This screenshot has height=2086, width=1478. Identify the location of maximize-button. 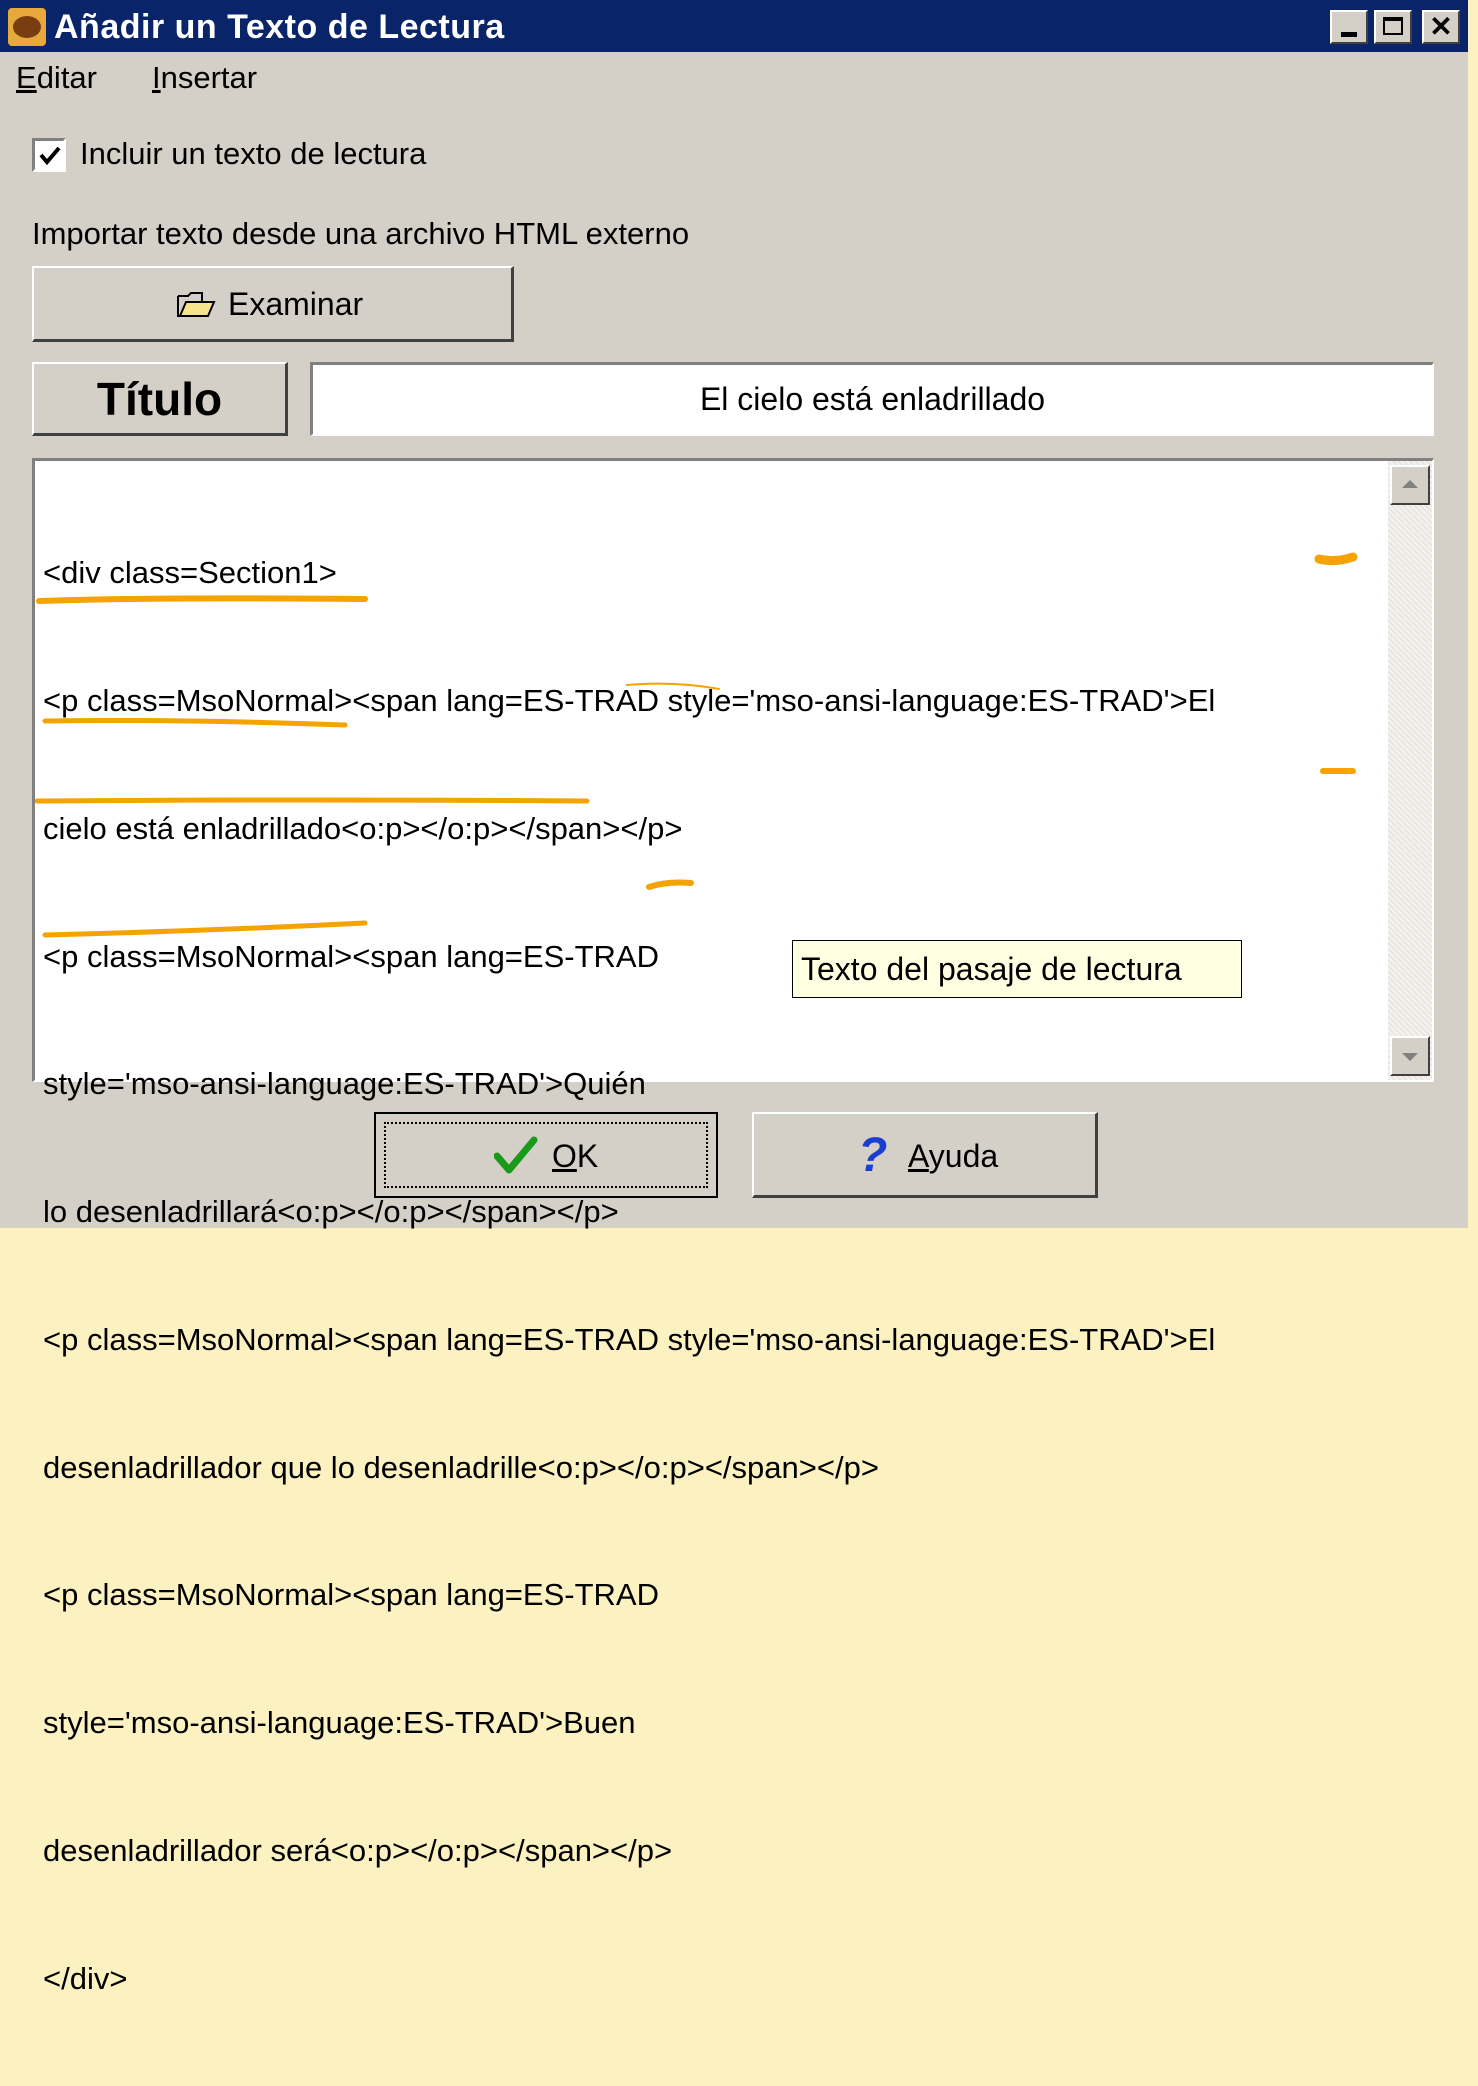
(1393, 27).